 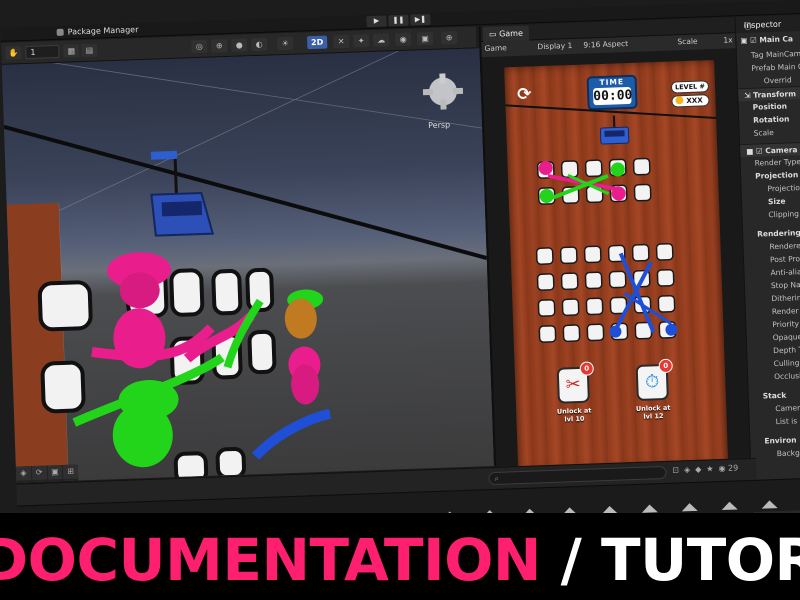 What do you see at coordinates (749, 95) in the screenshot?
I see `transform-icon: ⇲` at bounding box center [749, 95].